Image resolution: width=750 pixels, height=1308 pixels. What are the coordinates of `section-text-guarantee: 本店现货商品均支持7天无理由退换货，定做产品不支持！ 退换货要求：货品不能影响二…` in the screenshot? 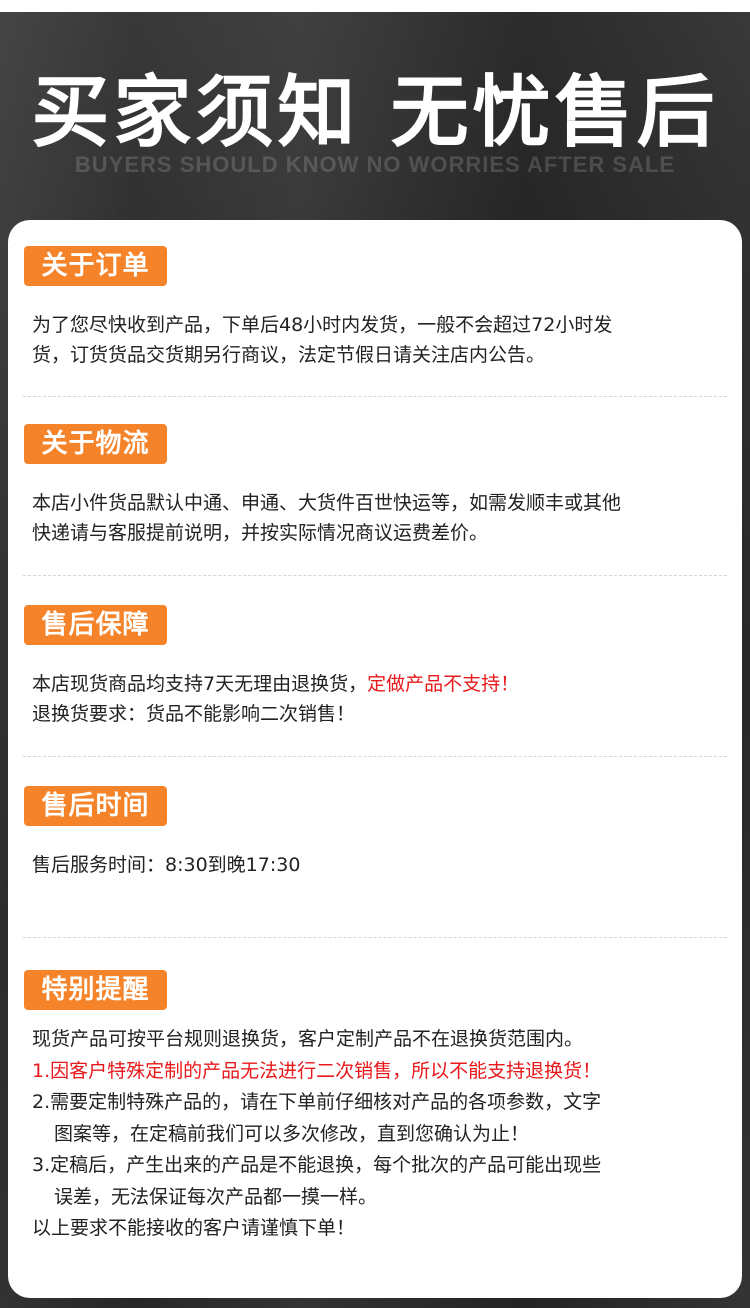 It's located at (377, 699).